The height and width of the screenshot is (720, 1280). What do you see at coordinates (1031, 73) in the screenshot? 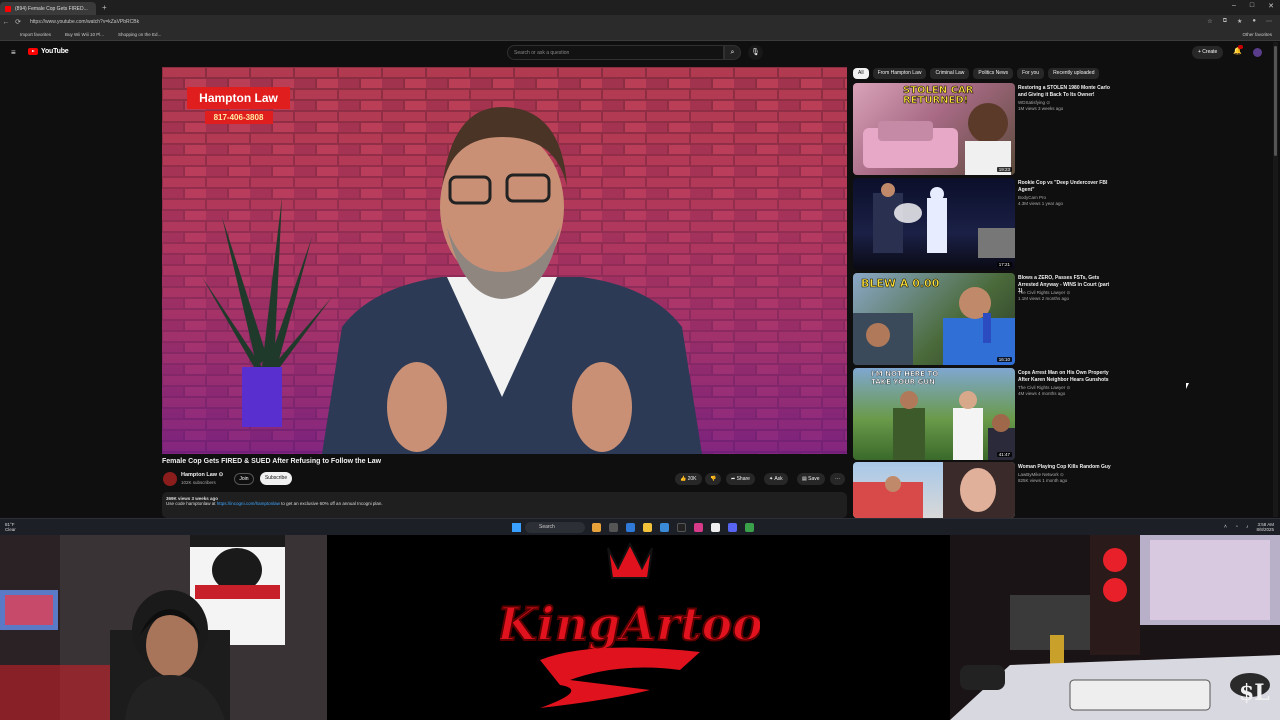
I see `chip-for-you: For you` at bounding box center [1031, 73].